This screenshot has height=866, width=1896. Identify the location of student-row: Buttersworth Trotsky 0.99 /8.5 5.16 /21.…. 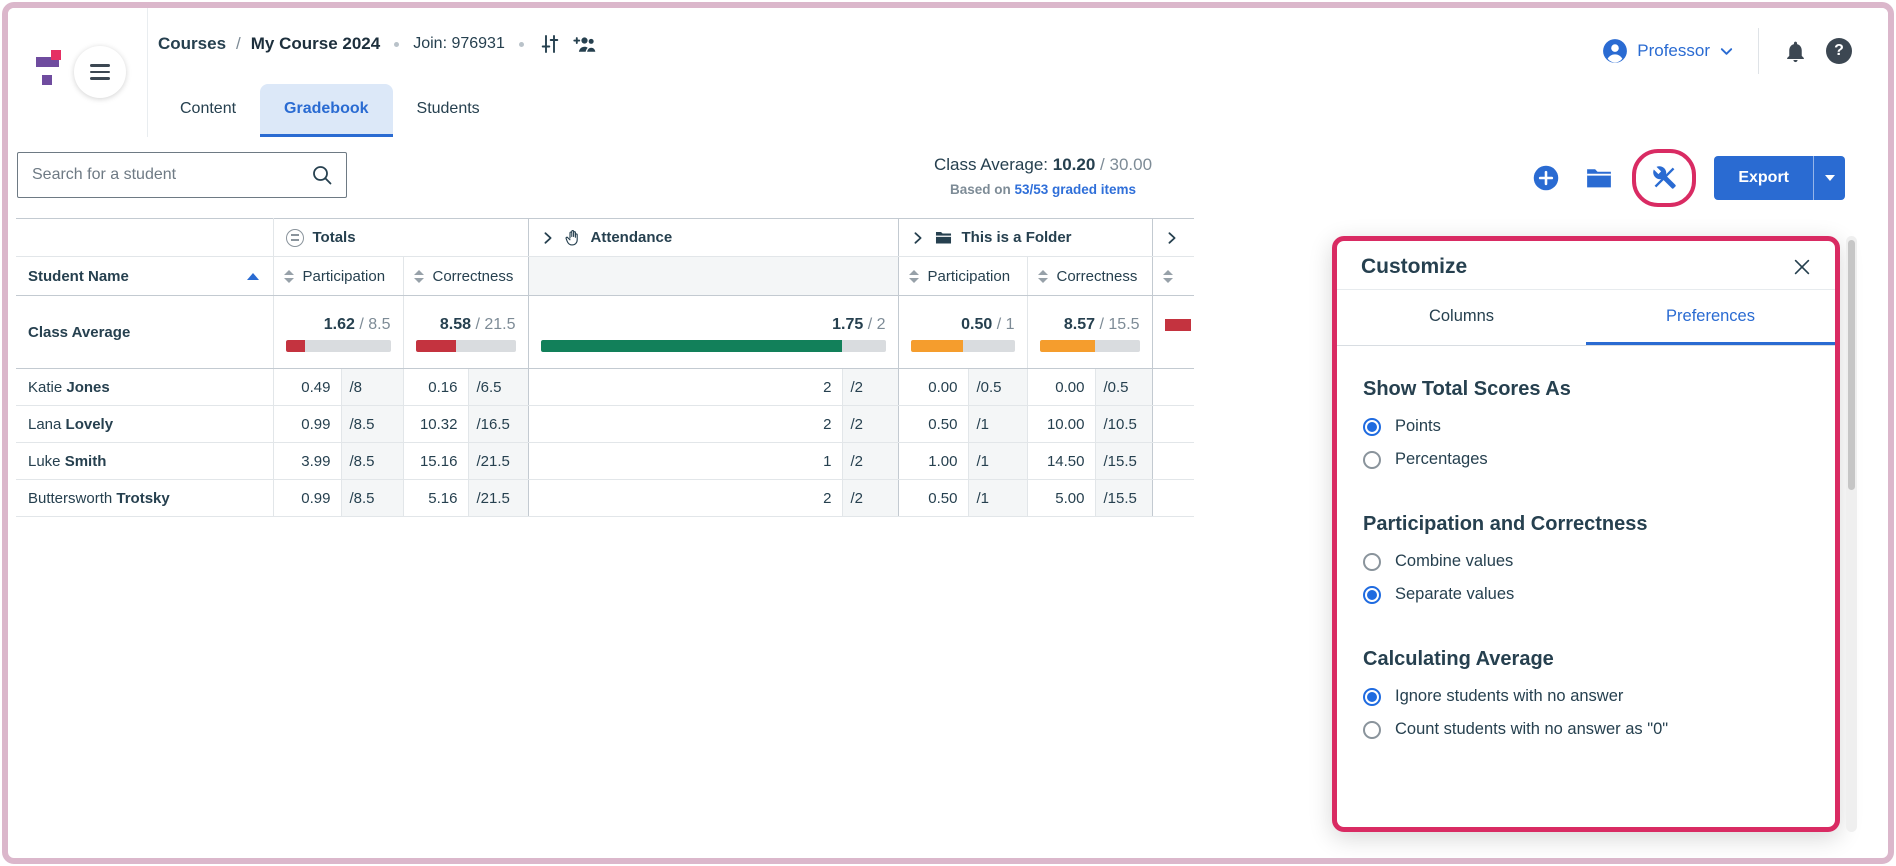
(605, 498).